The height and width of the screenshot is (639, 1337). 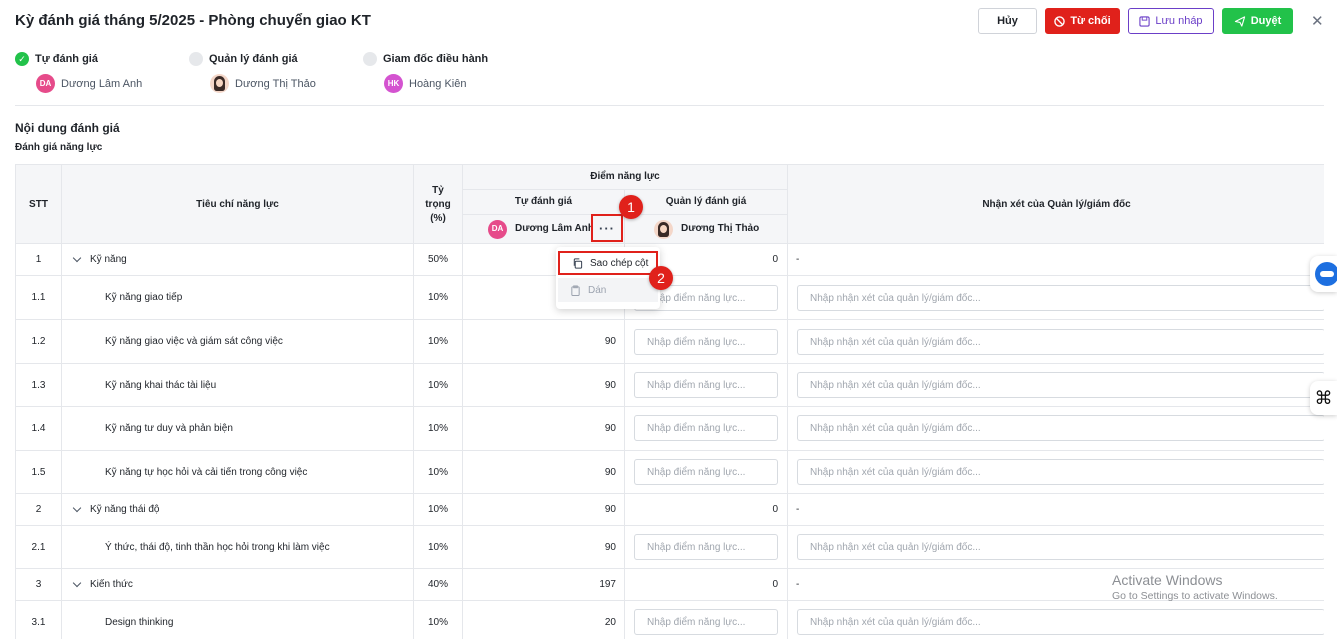 I want to click on column-more-button: ···, so click(x=607, y=228).